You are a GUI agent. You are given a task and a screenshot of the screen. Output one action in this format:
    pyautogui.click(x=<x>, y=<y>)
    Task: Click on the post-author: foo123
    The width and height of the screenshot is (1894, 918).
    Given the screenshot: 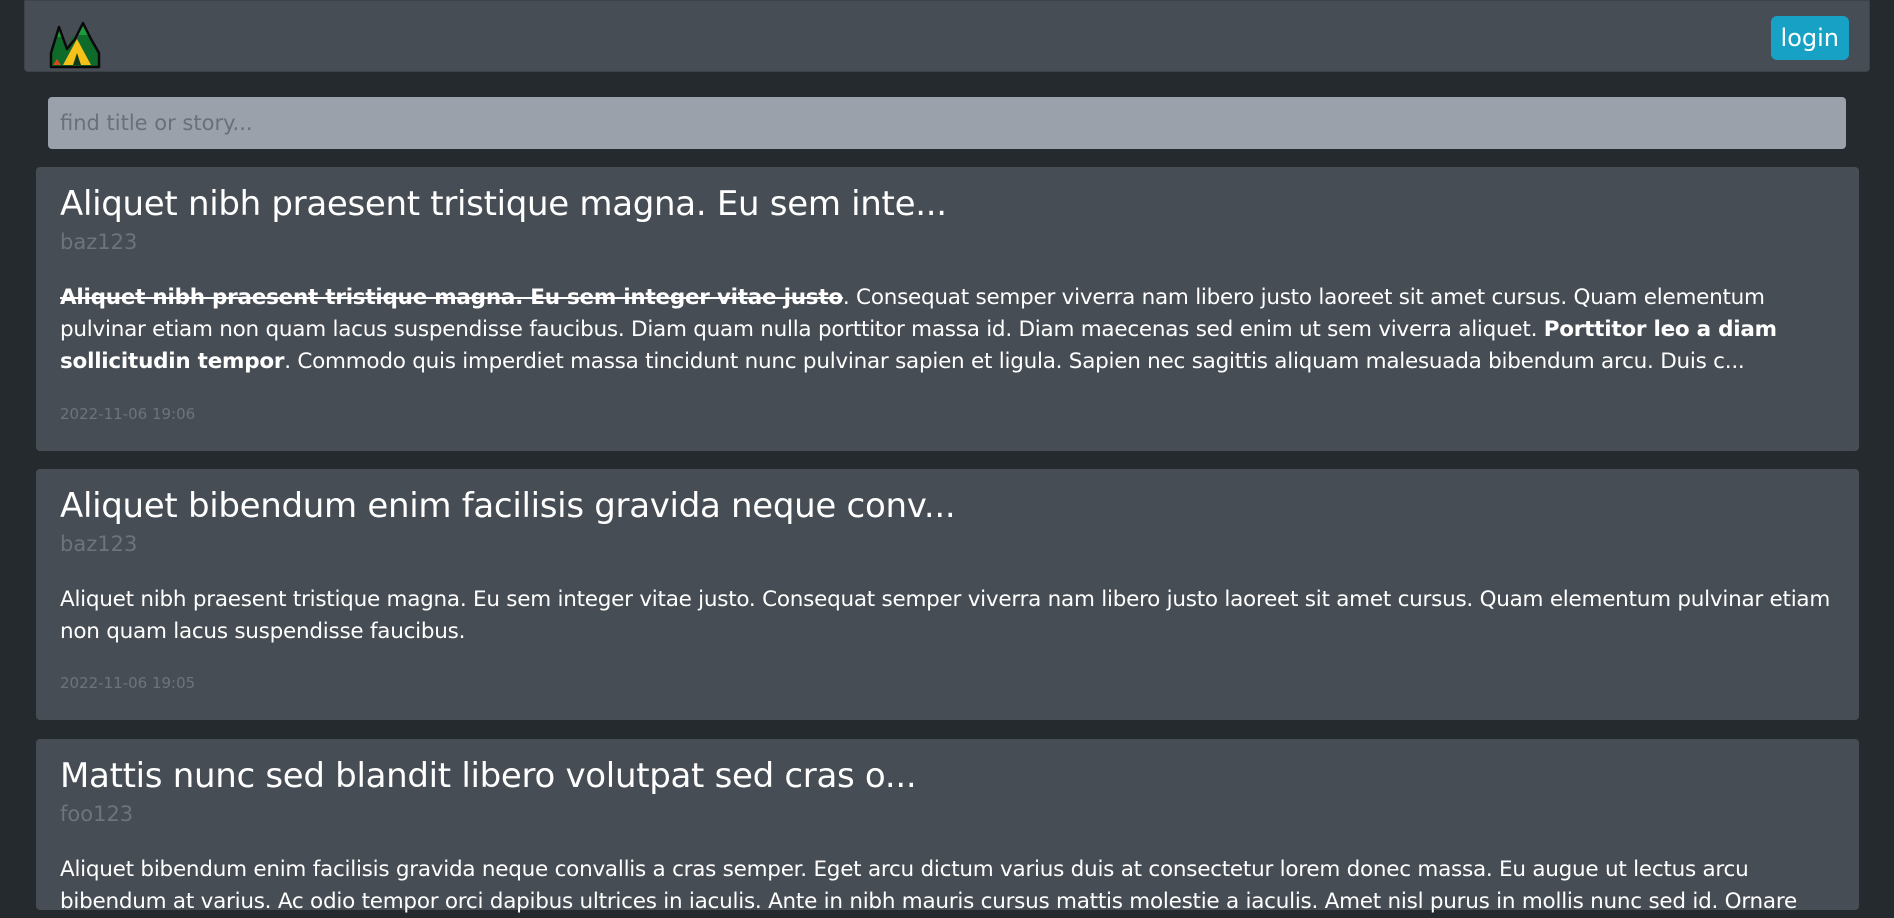 What is the action you would take?
    pyautogui.click(x=97, y=814)
    